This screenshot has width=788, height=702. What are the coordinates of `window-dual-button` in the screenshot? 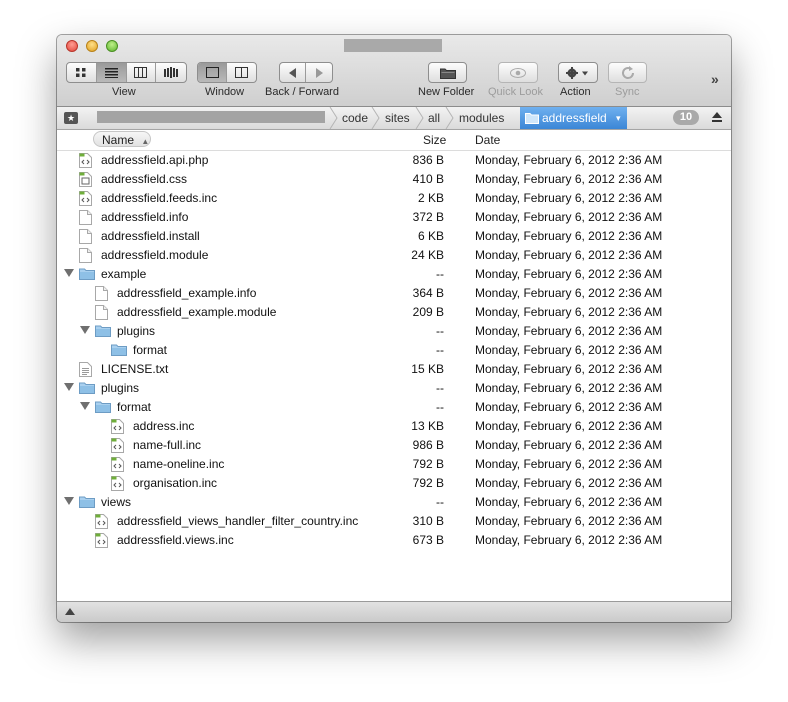 It's located at (241, 72).